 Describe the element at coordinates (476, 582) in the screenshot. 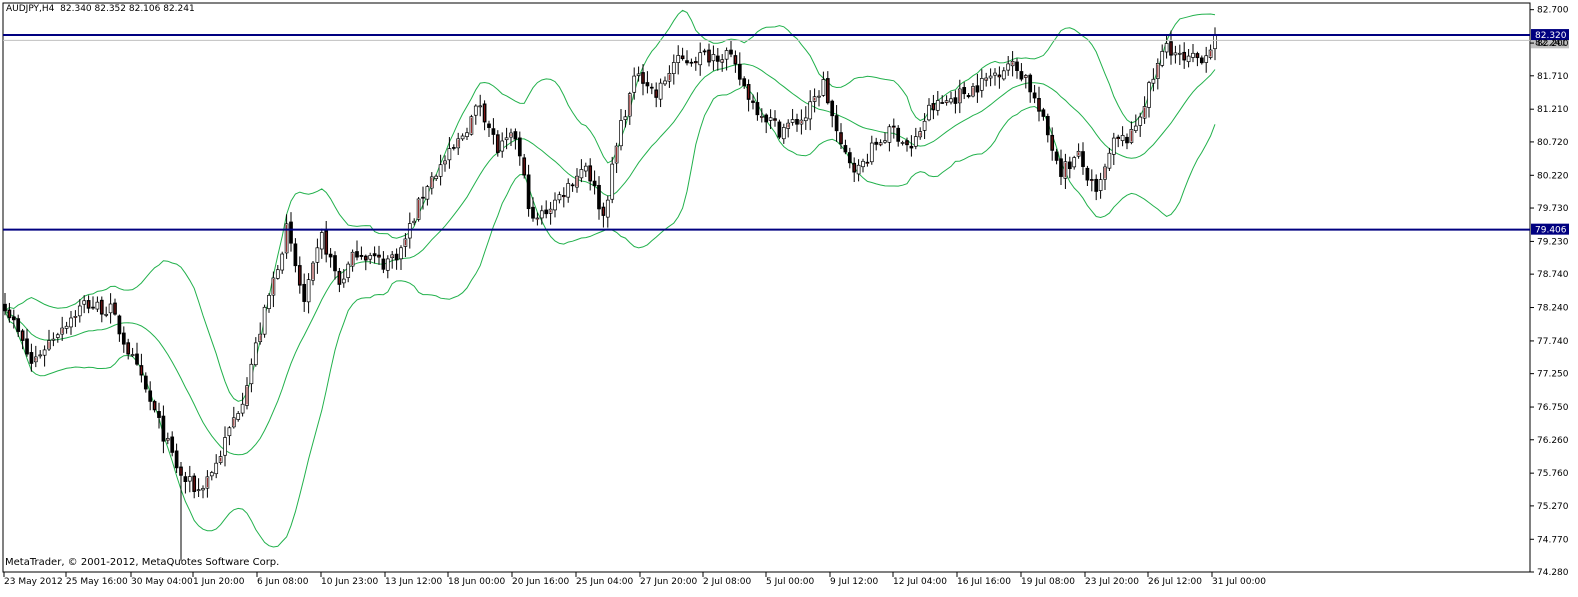

I see `x-tick-label: 18 Jun 00:00` at that location.